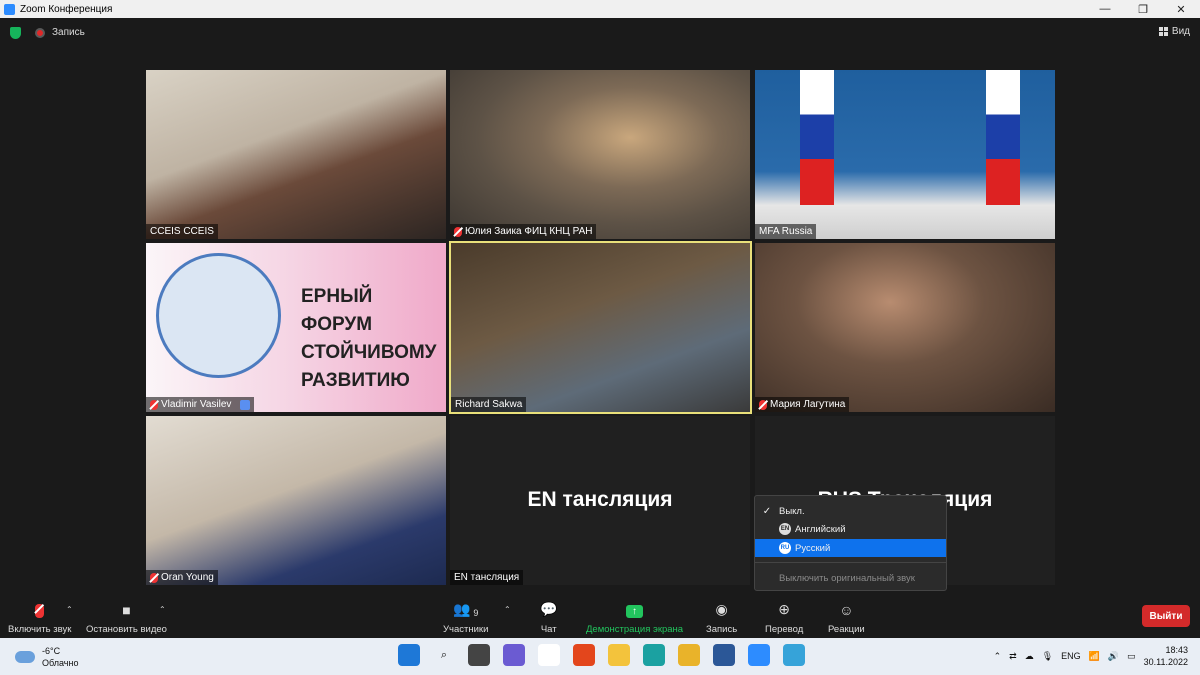 Image resolution: width=1200 pixels, height=675 pixels. I want to click on weather-widget: -6°C Облачно, so click(46, 657).